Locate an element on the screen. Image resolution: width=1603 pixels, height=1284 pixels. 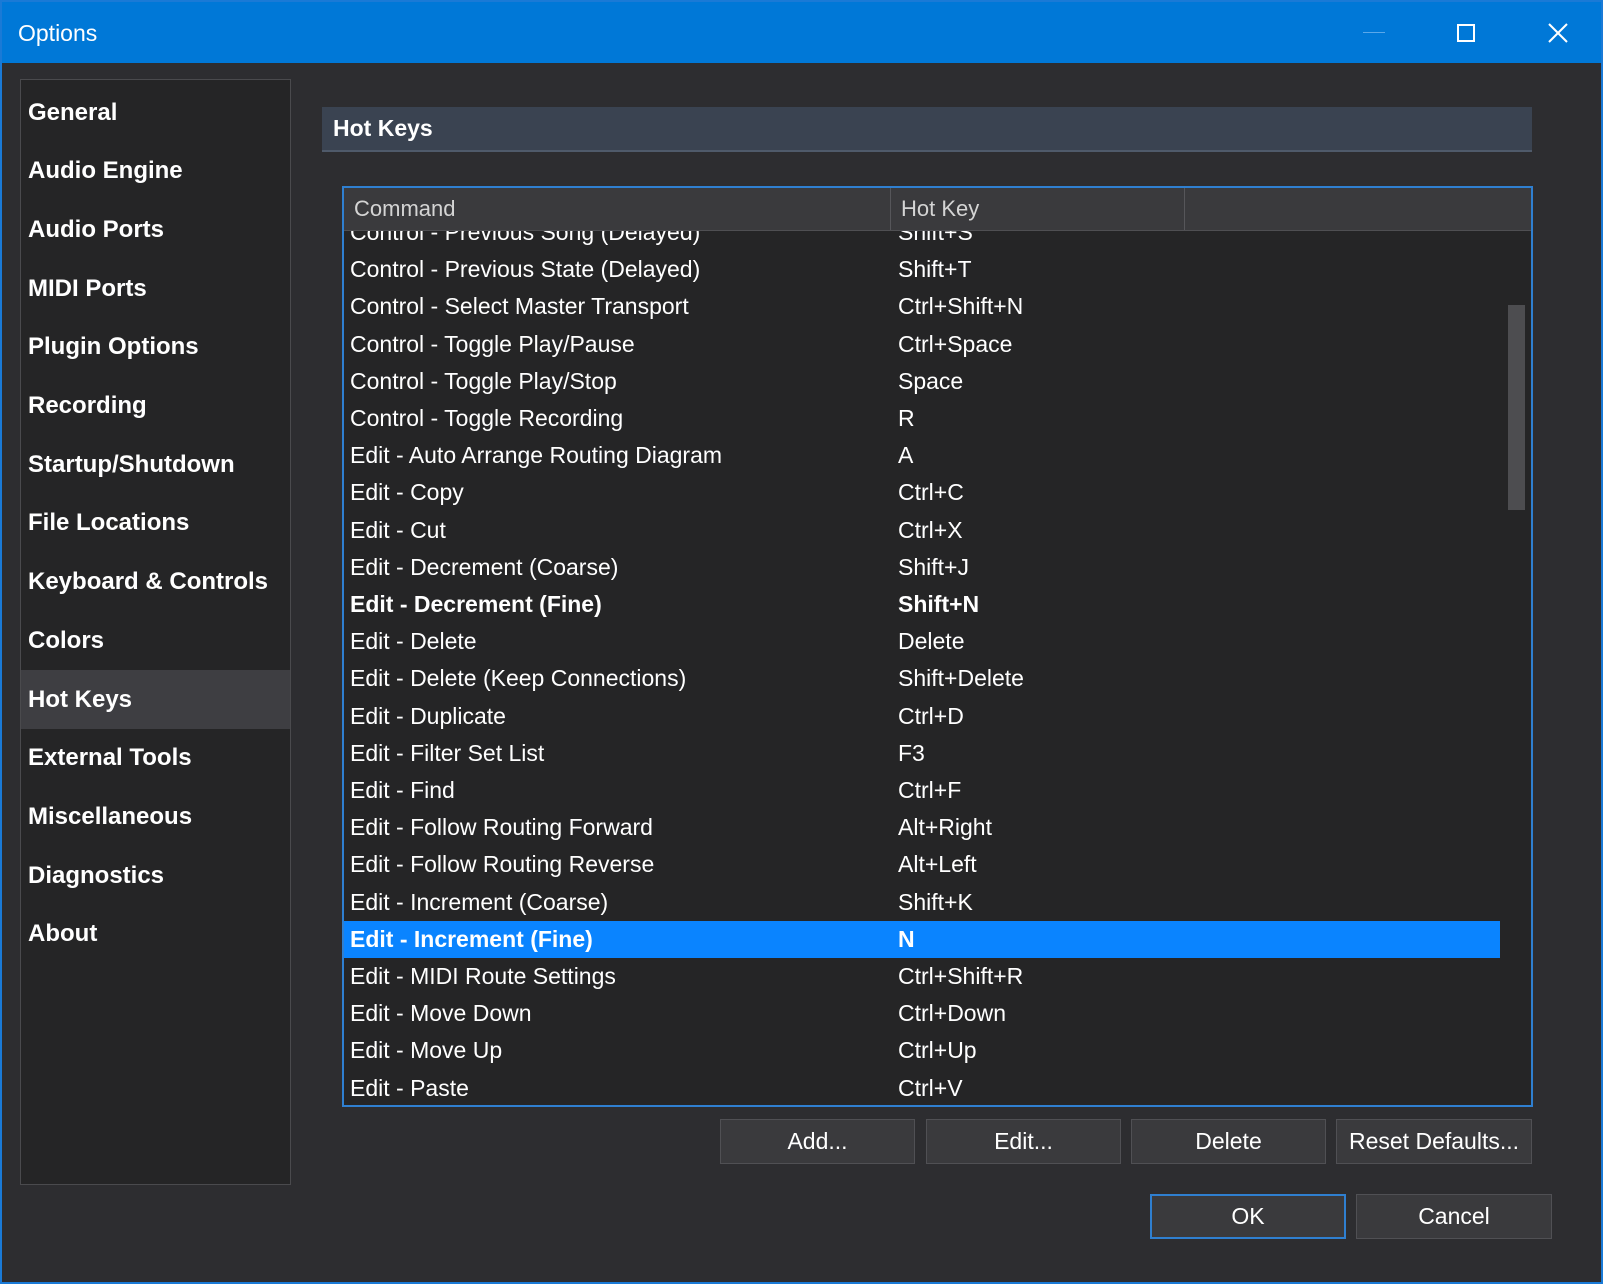
table-row: Edit - Cut Ctrl+X is located at coordinates (922, 530).